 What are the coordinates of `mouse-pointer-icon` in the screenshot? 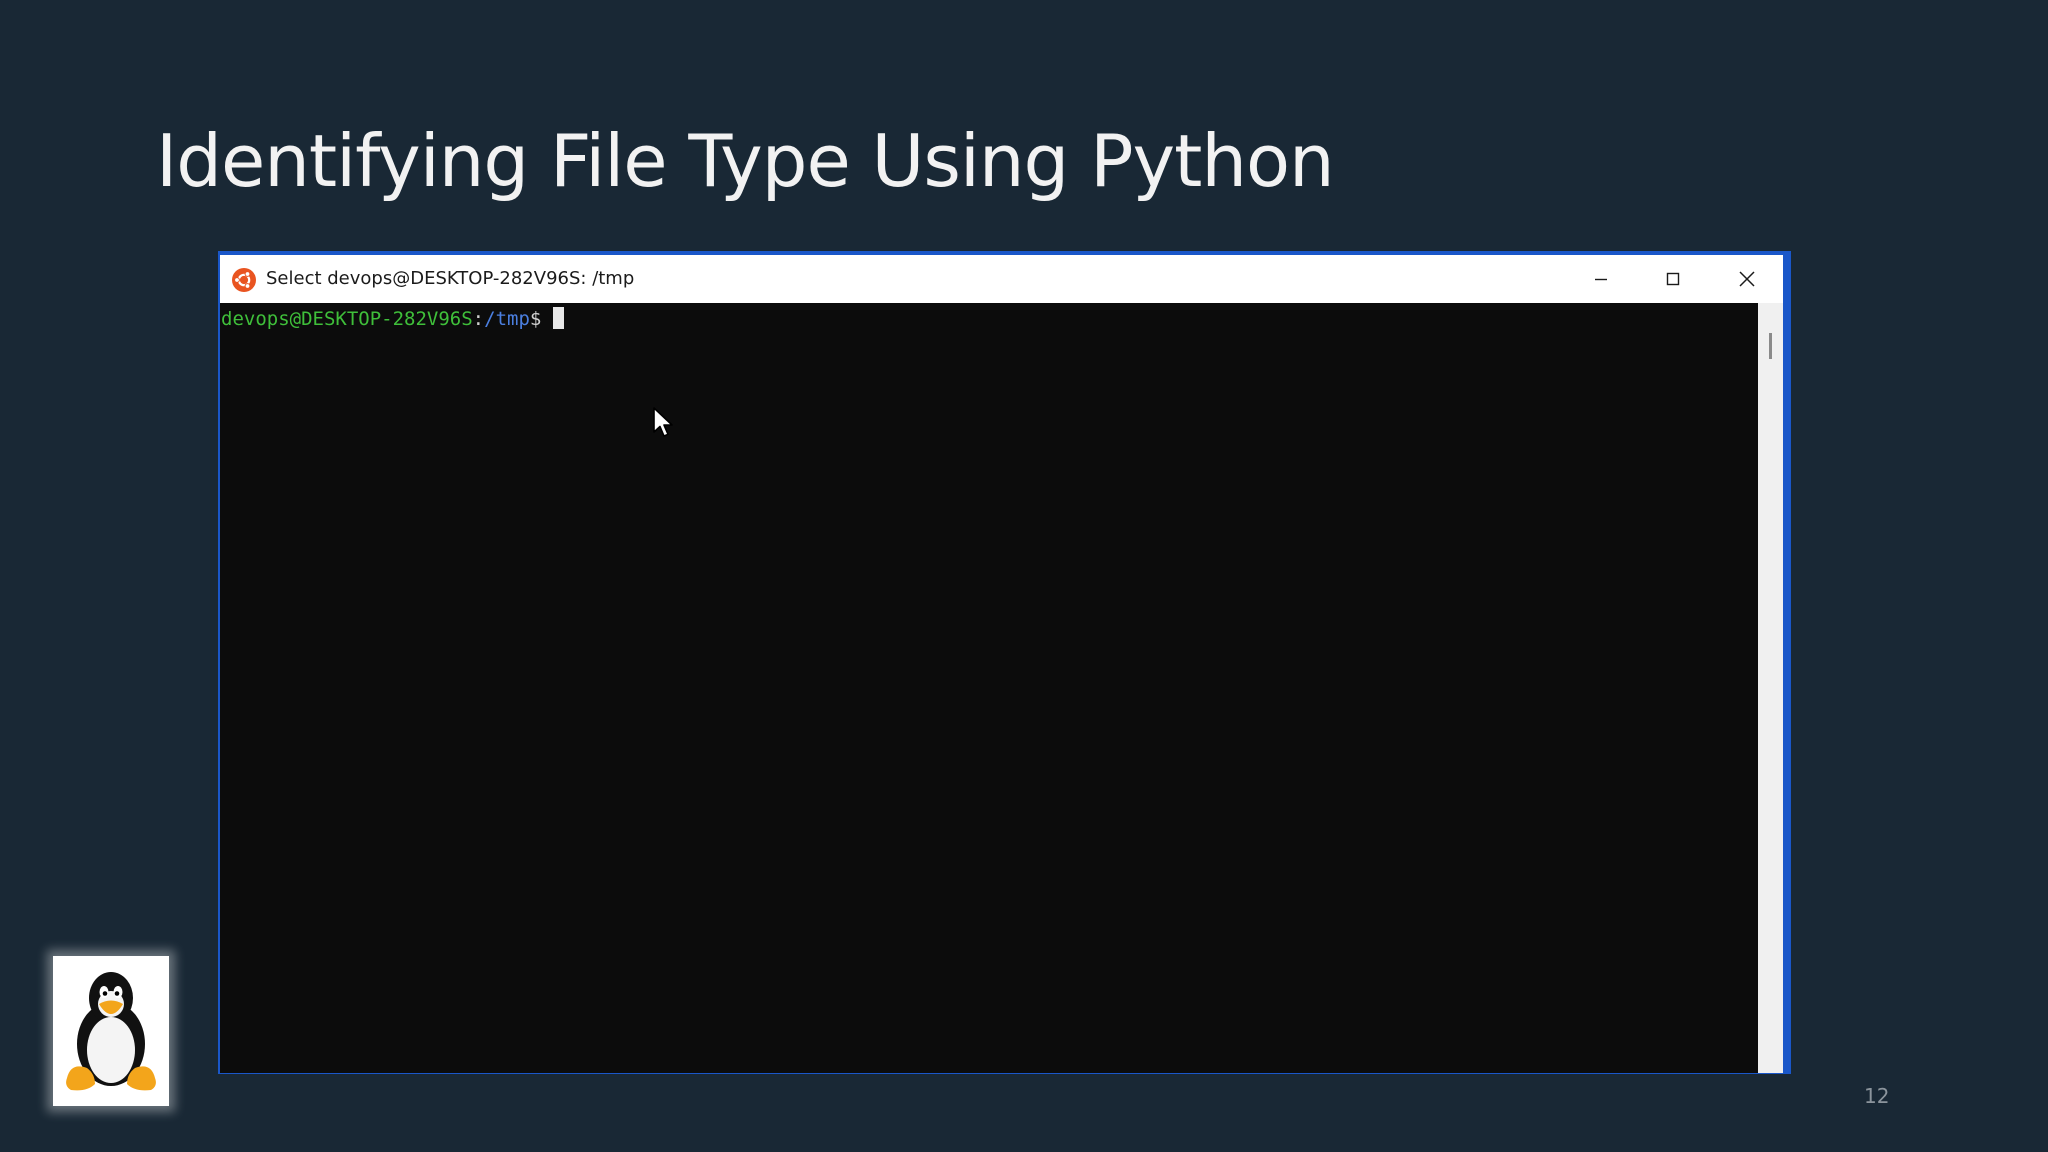 It's located at (663, 422).